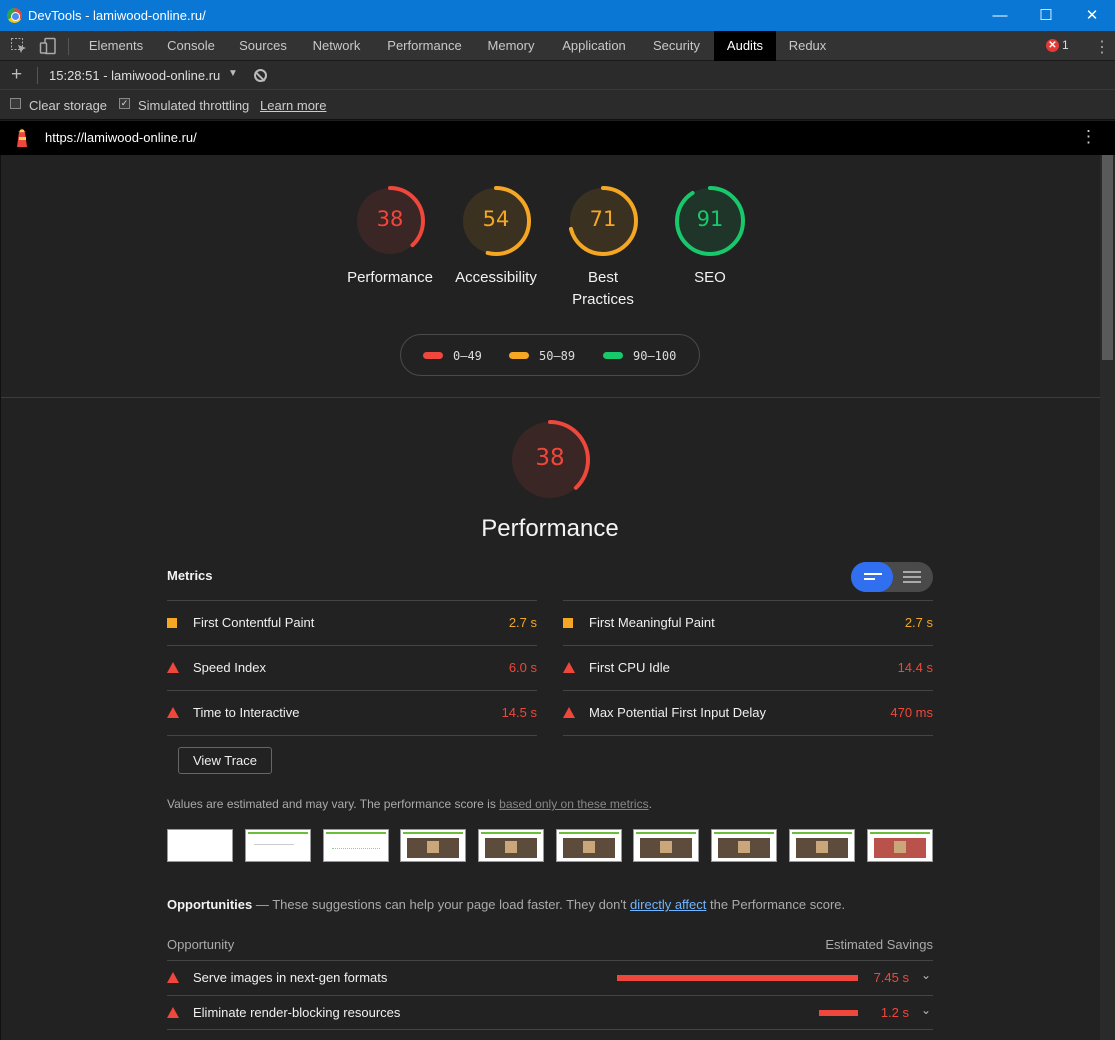 The height and width of the screenshot is (1040, 1115). What do you see at coordinates (1102, 47) in the screenshot?
I see `customize-menu-icon: ⋮` at bounding box center [1102, 47].